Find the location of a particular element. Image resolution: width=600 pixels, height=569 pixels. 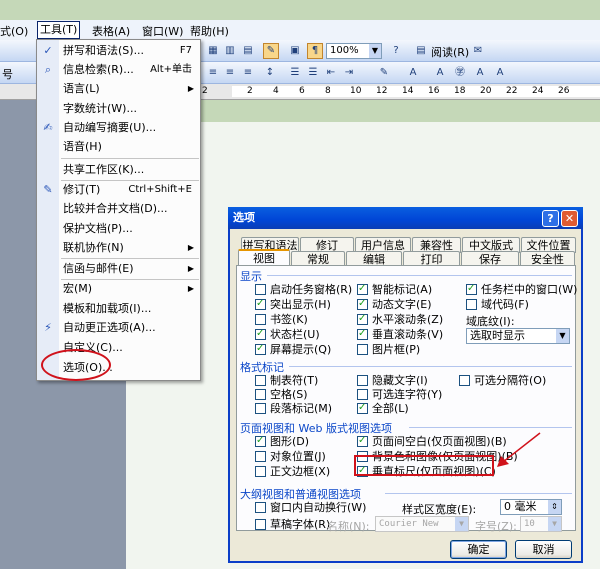

read-icon: ▤ is located at coordinates (421, 51).